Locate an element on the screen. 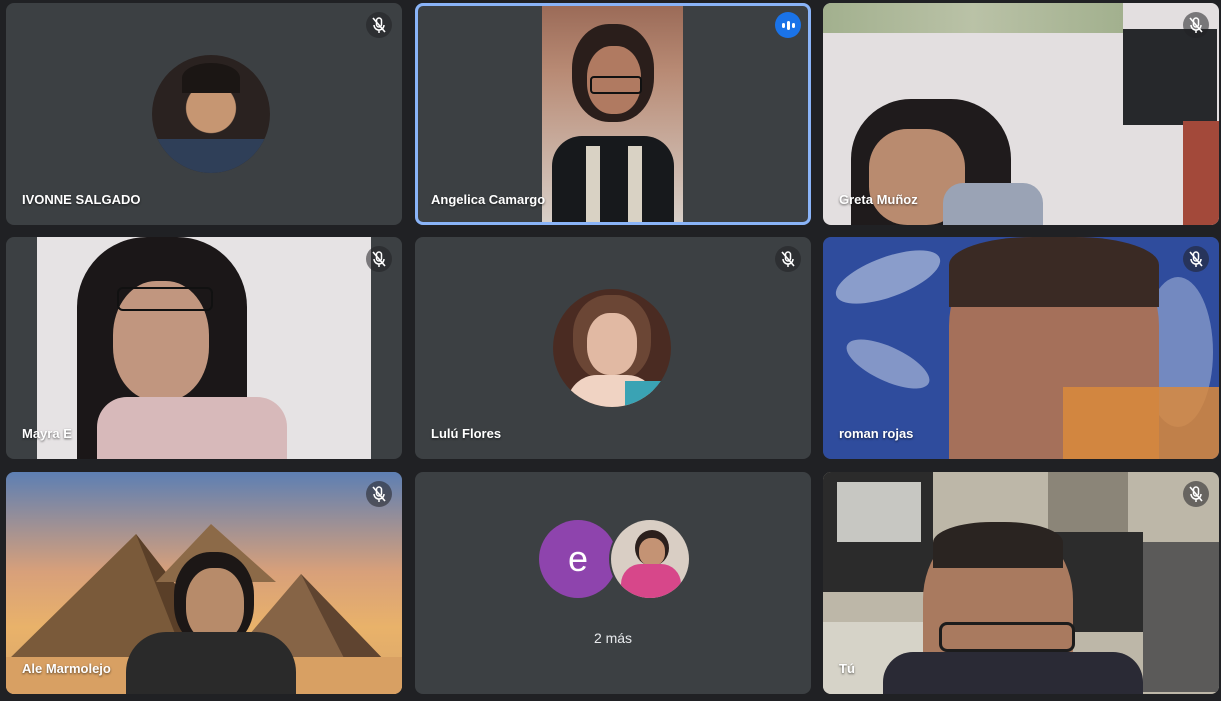 Image resolution: width=1221 pixels, height=701 pixels. participant-name: Mayra E is located at coordinates (47, 433).